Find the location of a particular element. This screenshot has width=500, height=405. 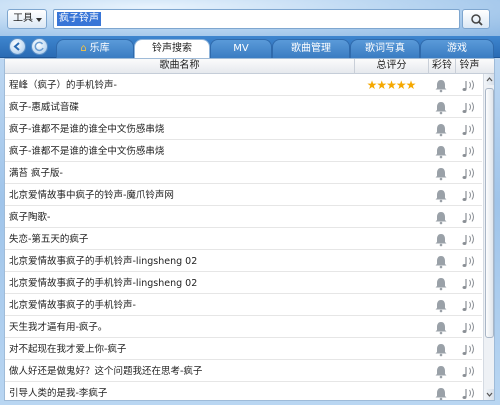

refresh-button is located at coordinates (39, 46).